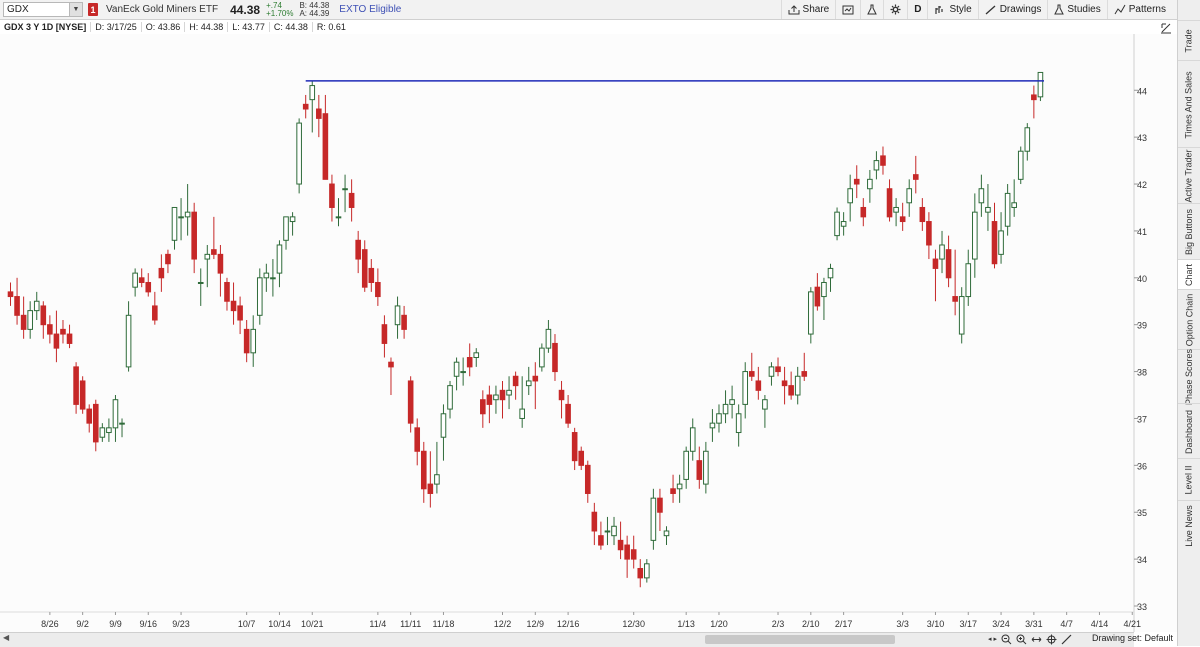  Describe the element at coordinates (567, 639) in the screenshot. I see `time-scrollbar: ◀` at that location.